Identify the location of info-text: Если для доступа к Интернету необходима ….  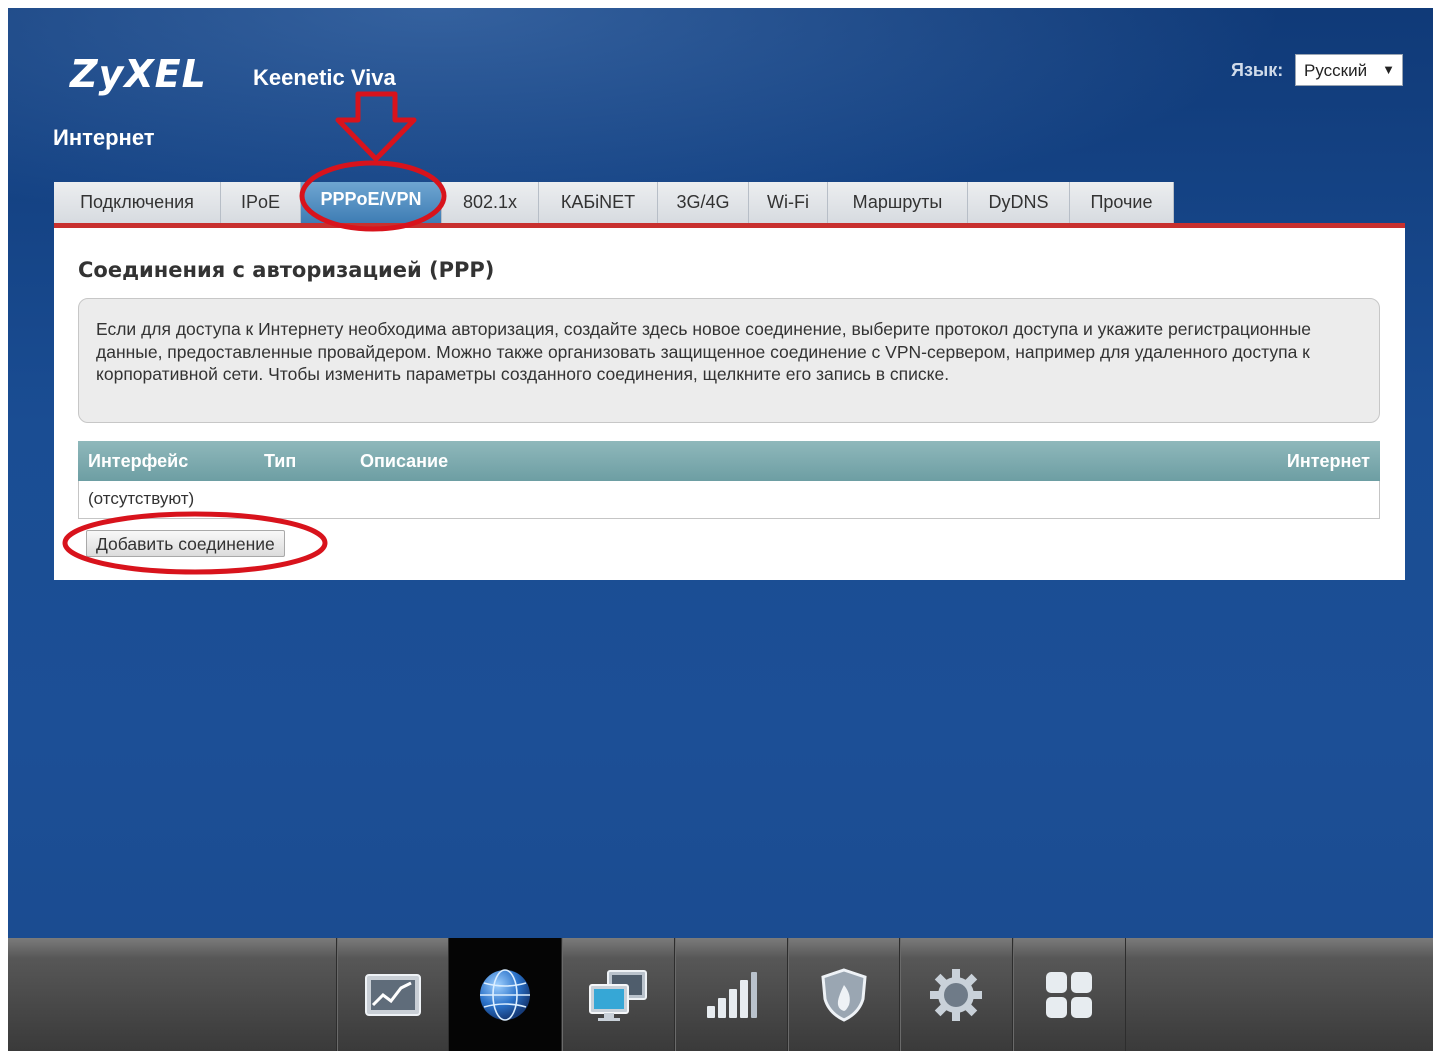
(704, 351).